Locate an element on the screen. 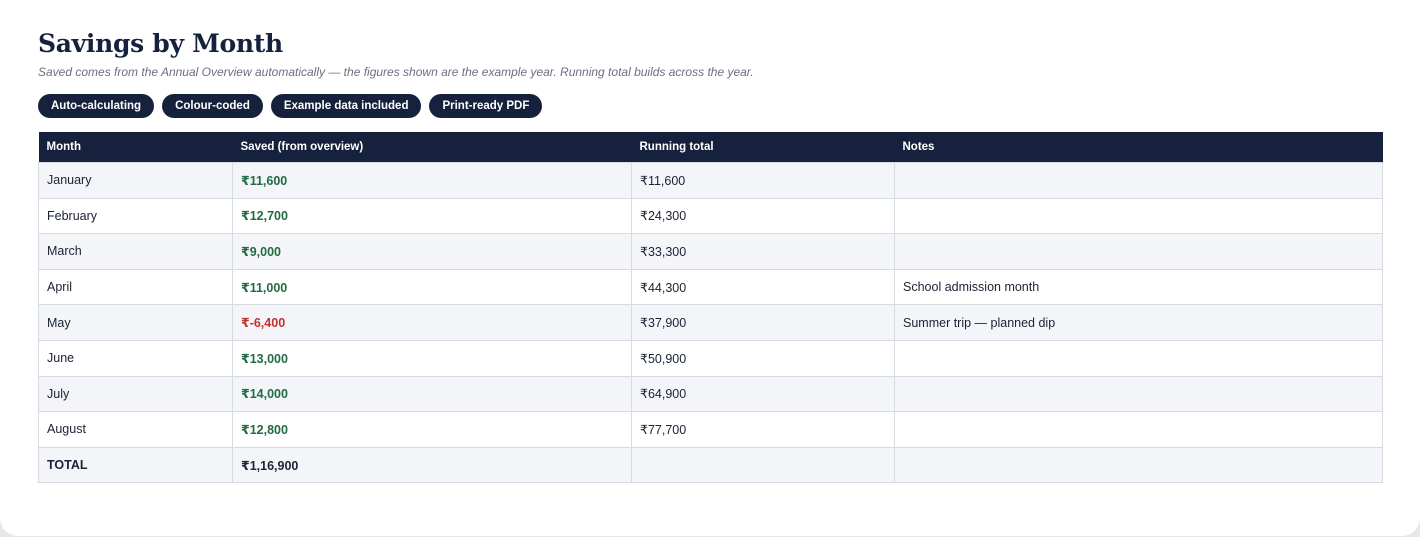 The height and width of the screenshot is (537, 1420). notes-cell: School admission month is located at coordinates (1138, 287).